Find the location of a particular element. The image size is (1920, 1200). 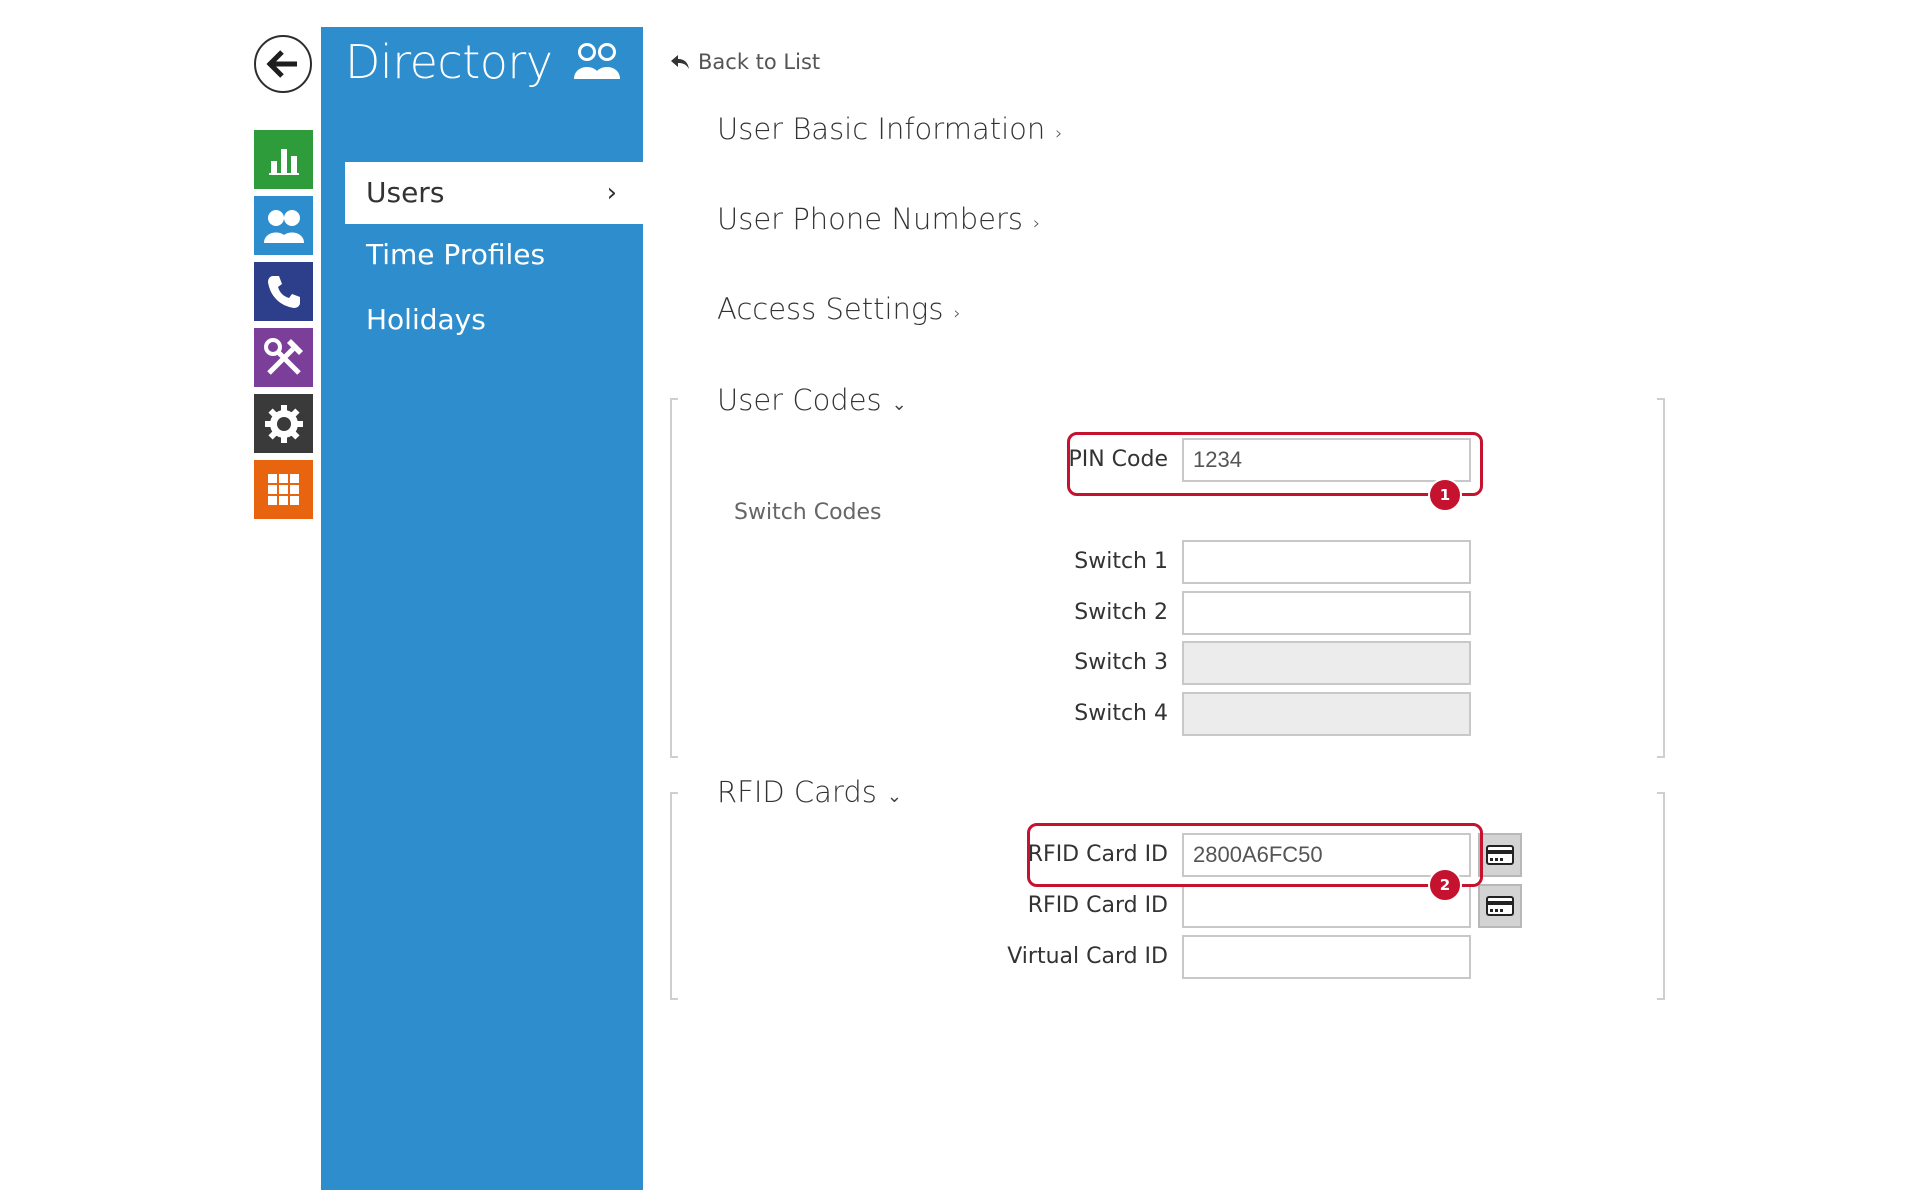

system-nav-tile is located at coordinates (283, 489).